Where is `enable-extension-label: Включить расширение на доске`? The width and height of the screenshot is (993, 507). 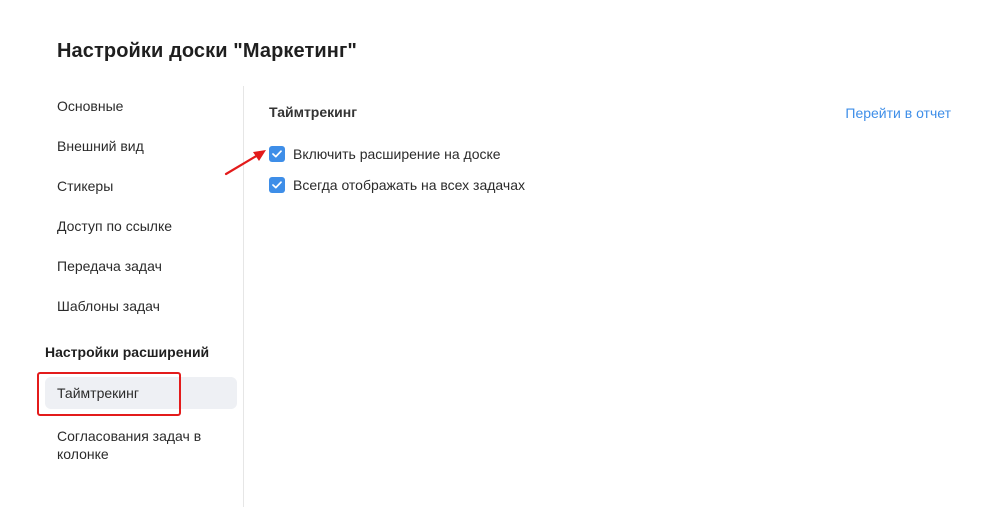 enable-extension-label: Включить расширение на доске is located at coordinates (397, 154).